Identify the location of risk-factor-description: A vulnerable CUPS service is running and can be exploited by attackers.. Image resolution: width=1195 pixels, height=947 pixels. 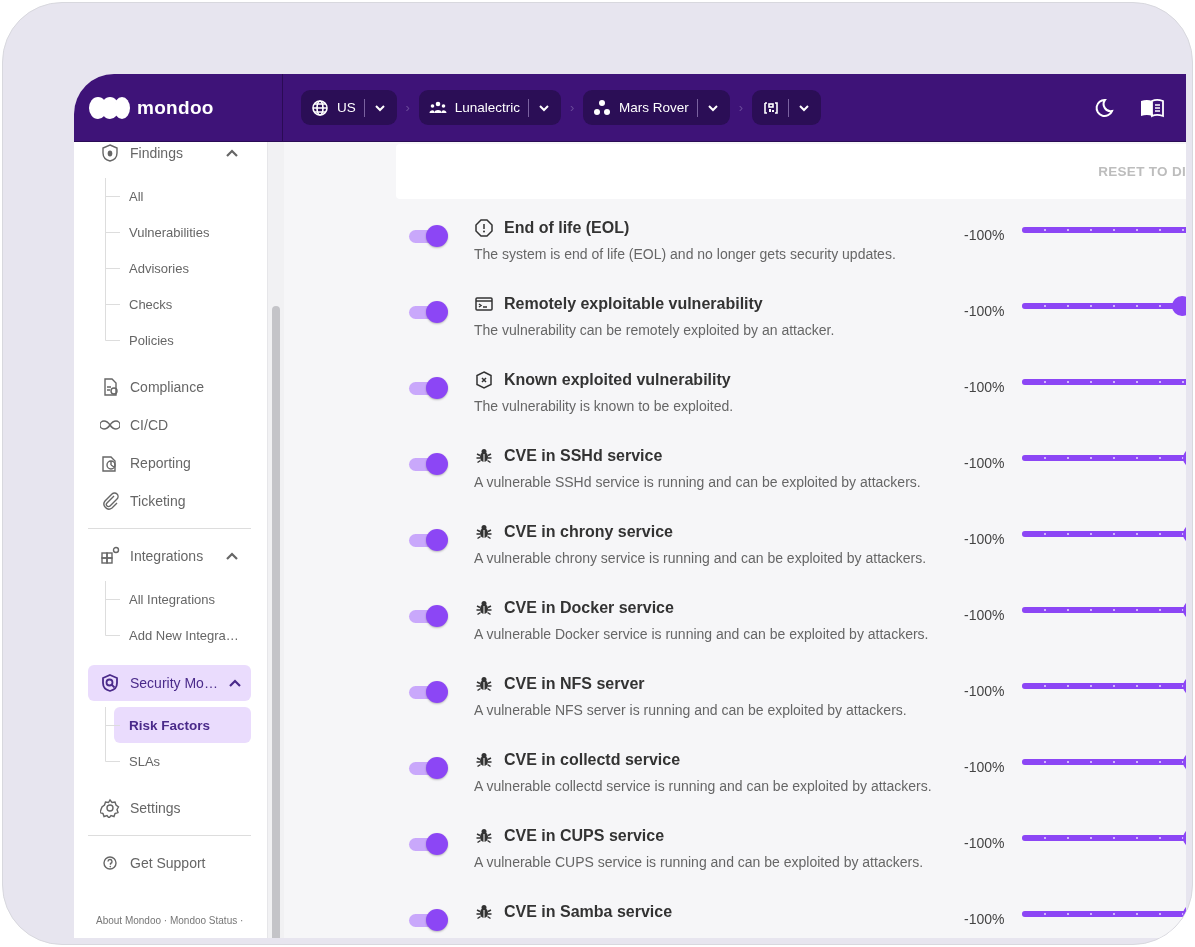
(699, 862).